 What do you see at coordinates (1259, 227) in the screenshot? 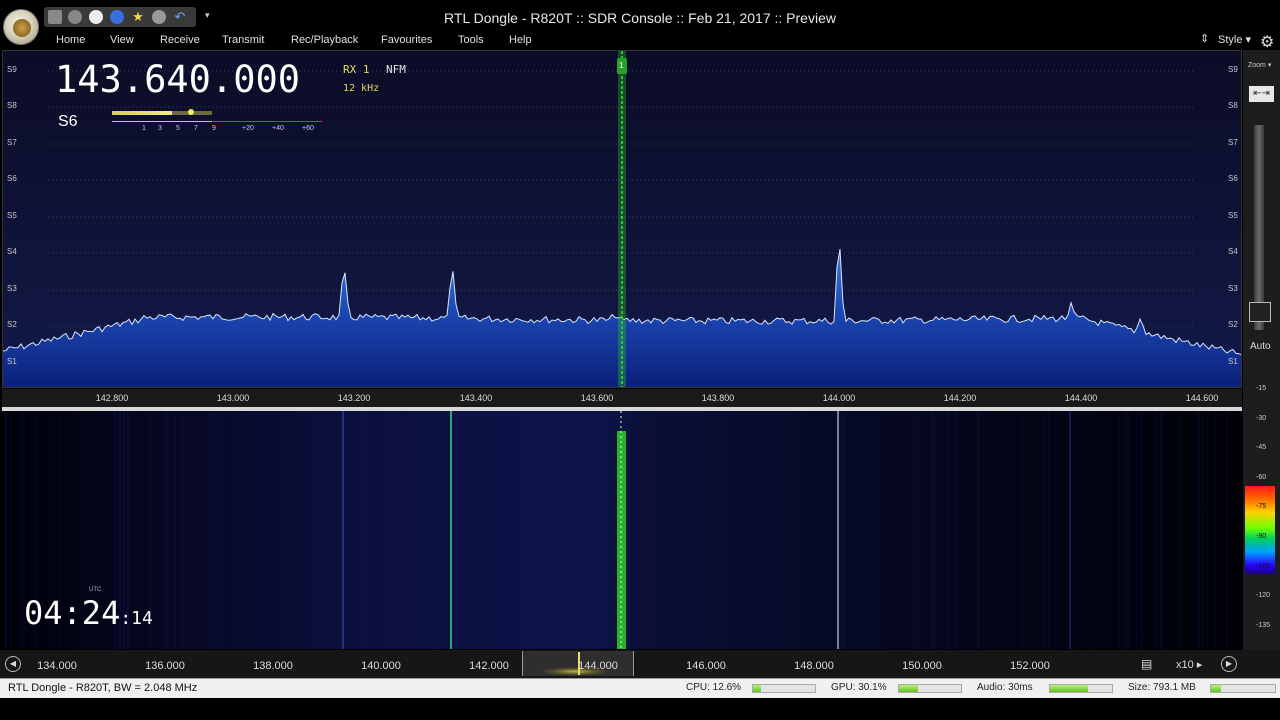
I see `zoom-slider-track` at bounding box center [1259, 227].